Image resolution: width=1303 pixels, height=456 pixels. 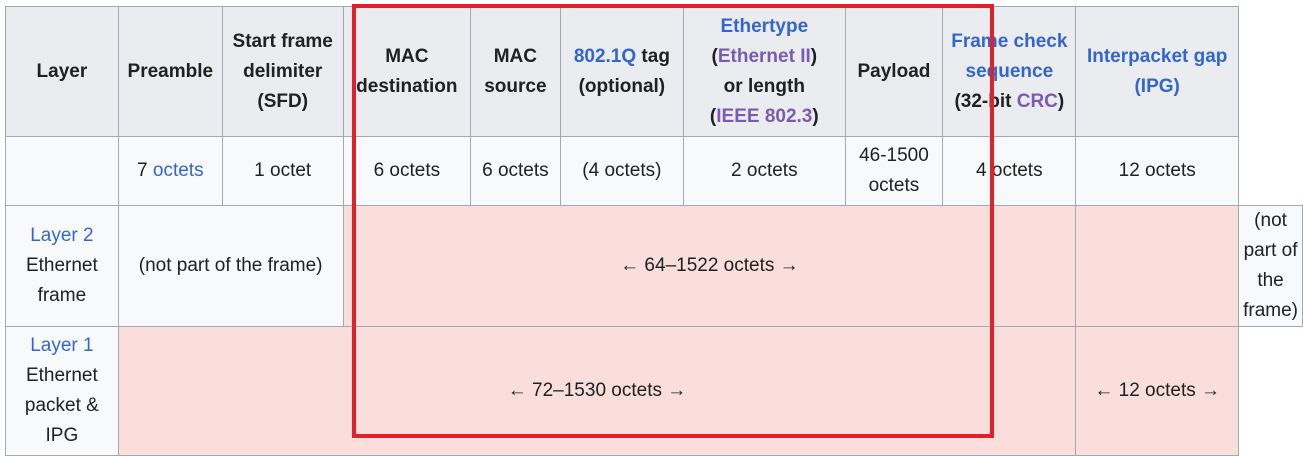 I want to click on header-payload: Payload, so click(x=894, y=71).